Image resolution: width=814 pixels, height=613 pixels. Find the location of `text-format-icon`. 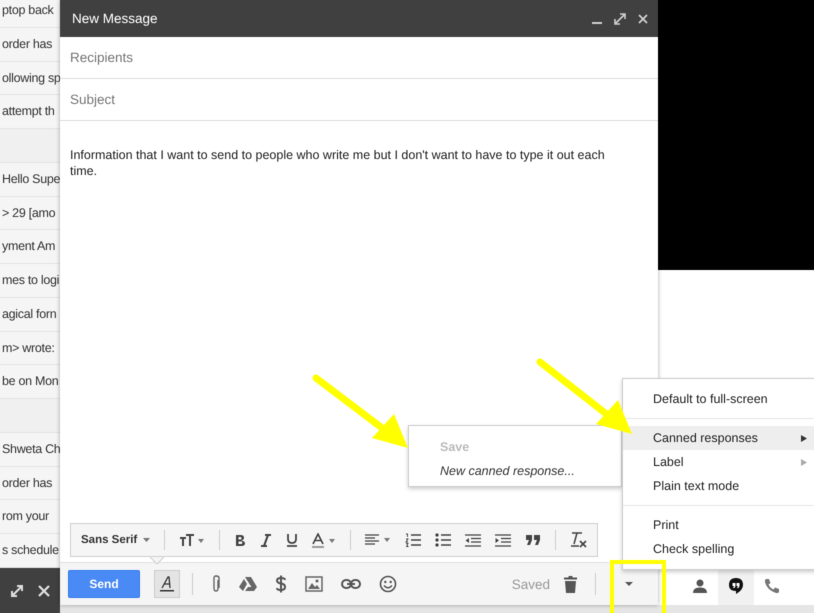

text-format-icon is located at coordinates (167, 584).